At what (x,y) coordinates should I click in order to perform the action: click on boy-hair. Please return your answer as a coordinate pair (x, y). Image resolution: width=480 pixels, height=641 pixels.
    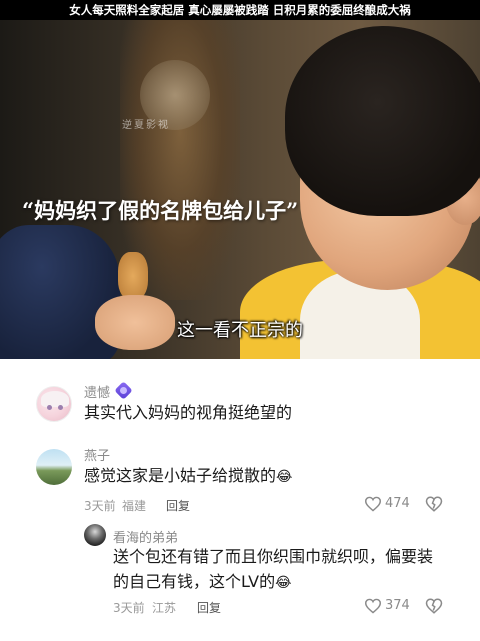
    Looking at the image, I should click on (382, 121).